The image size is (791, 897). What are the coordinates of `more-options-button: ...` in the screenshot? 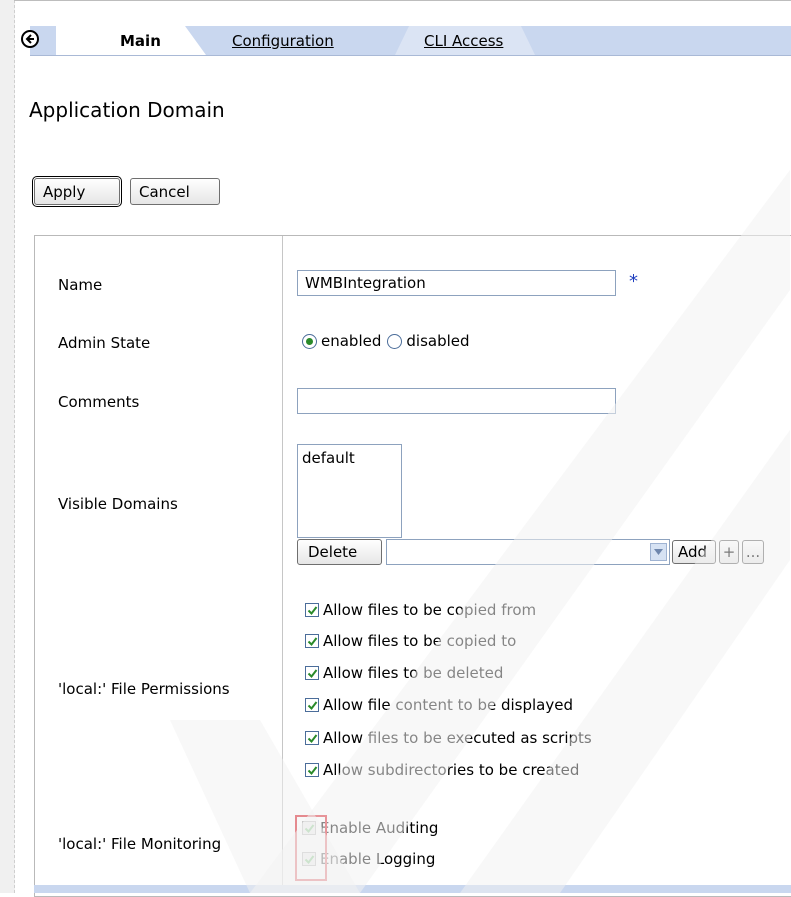 It's located at (753, 552).